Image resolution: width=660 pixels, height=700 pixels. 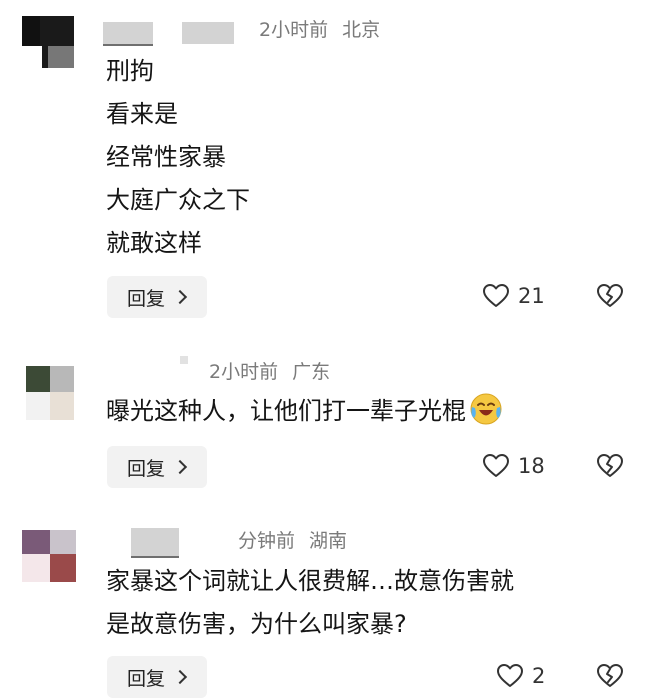 What do you see at coordinates (310, 581) in the screenshot?
I see `comment-line: 家暴这个词就让人很费解…故意伤害就` at bounding box center [310, 581].